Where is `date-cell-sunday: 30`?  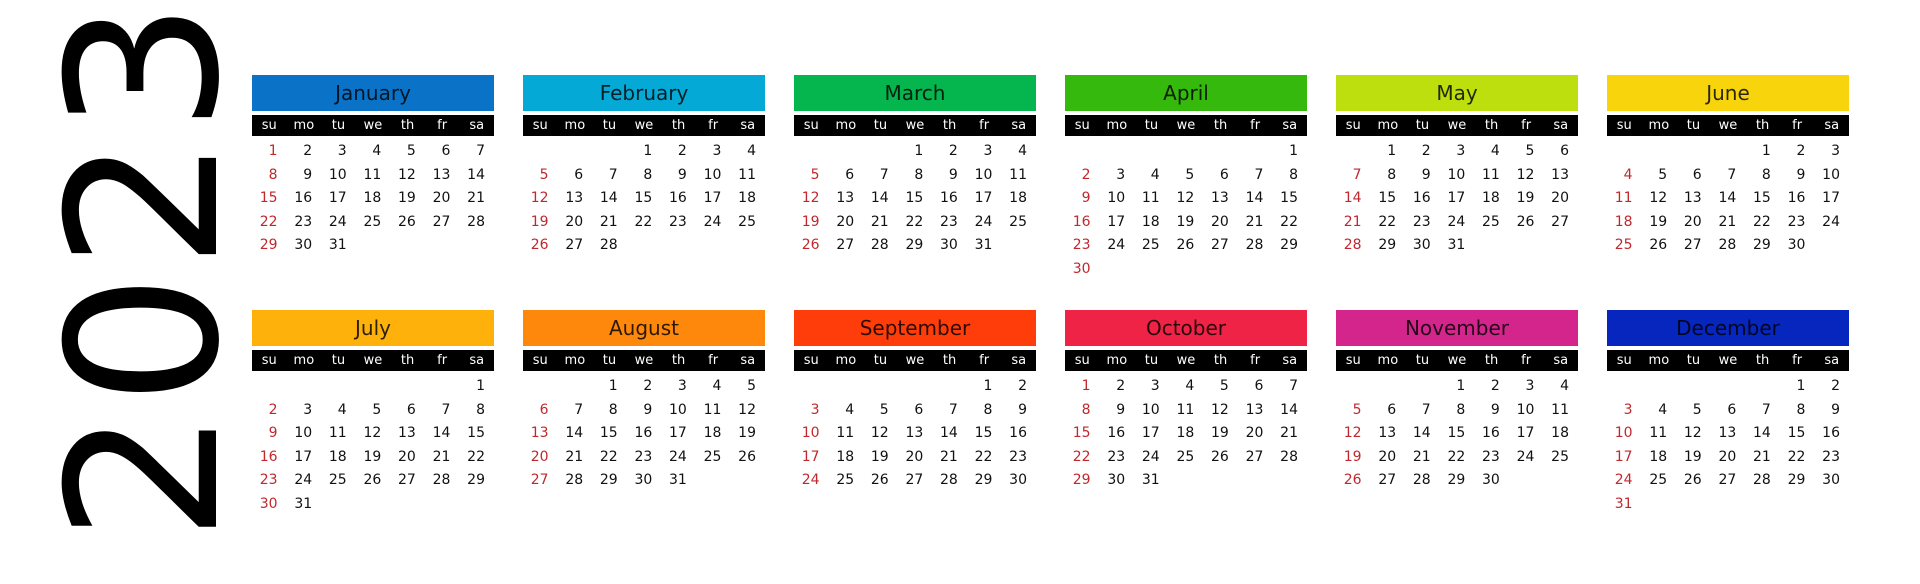
date-cell-sunday: 30 is located at coordinates (268, 503).